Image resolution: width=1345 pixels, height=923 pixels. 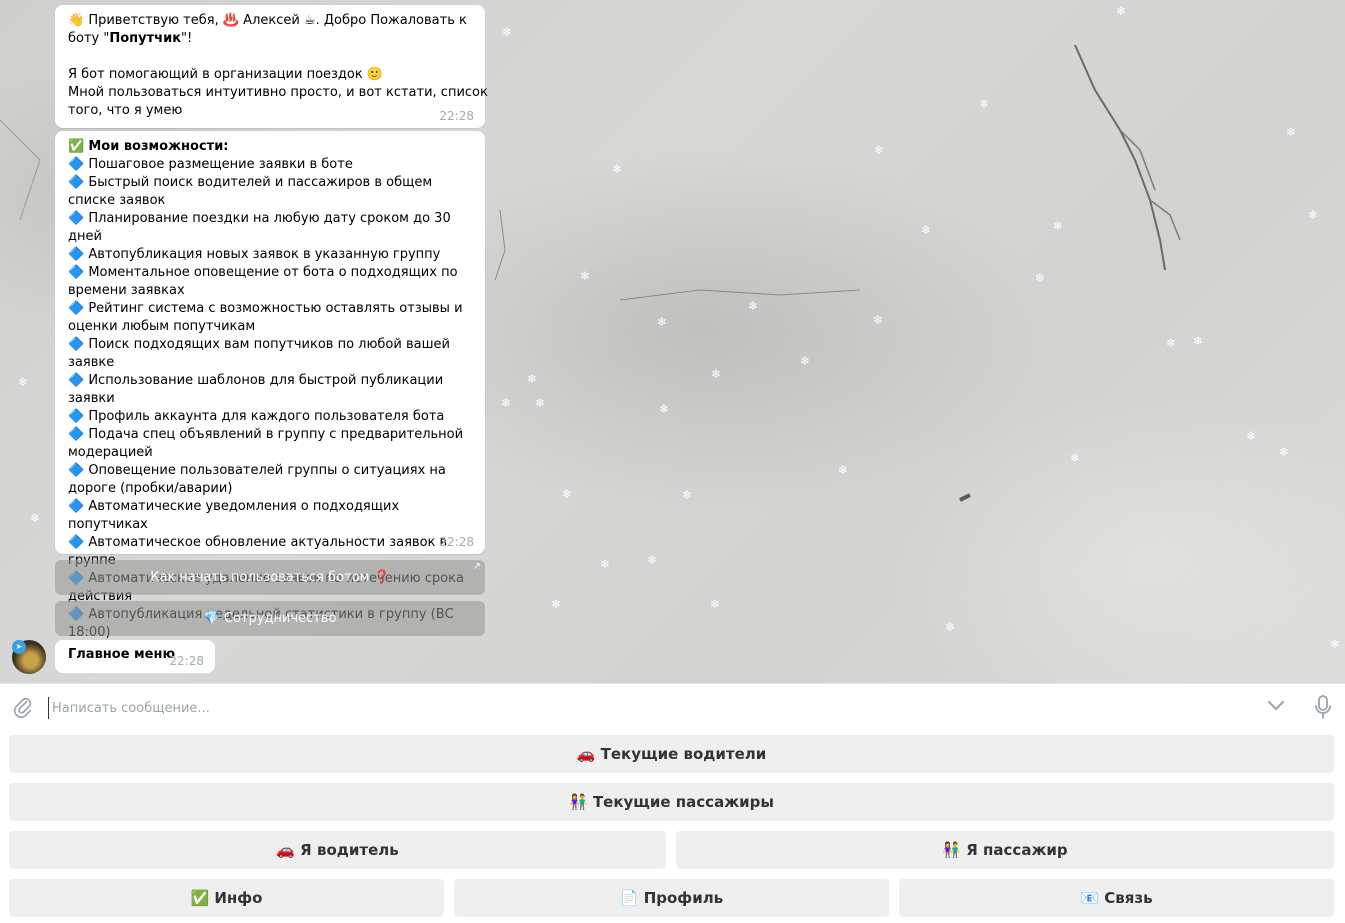 I want to click on main-menu-message: Главное меню 22:28, so click(x=135, y=656).